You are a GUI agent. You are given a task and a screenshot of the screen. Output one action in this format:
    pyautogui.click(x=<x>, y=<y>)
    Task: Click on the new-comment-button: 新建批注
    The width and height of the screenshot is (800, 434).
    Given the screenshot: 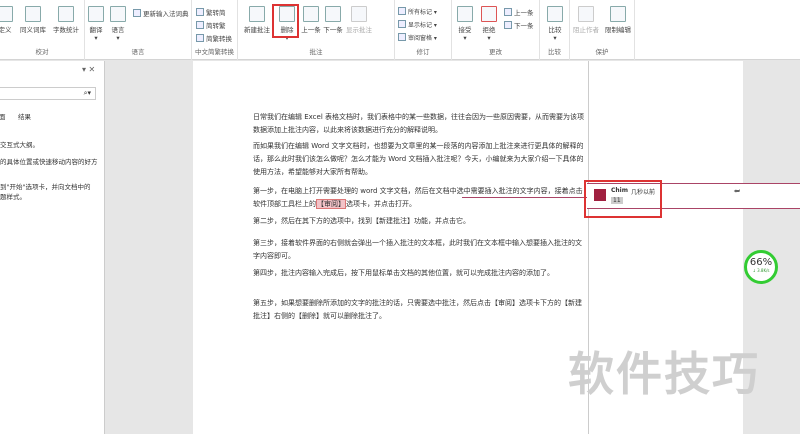 What is the action you would take?
    pyautogui.click(x=257, y=20)
    